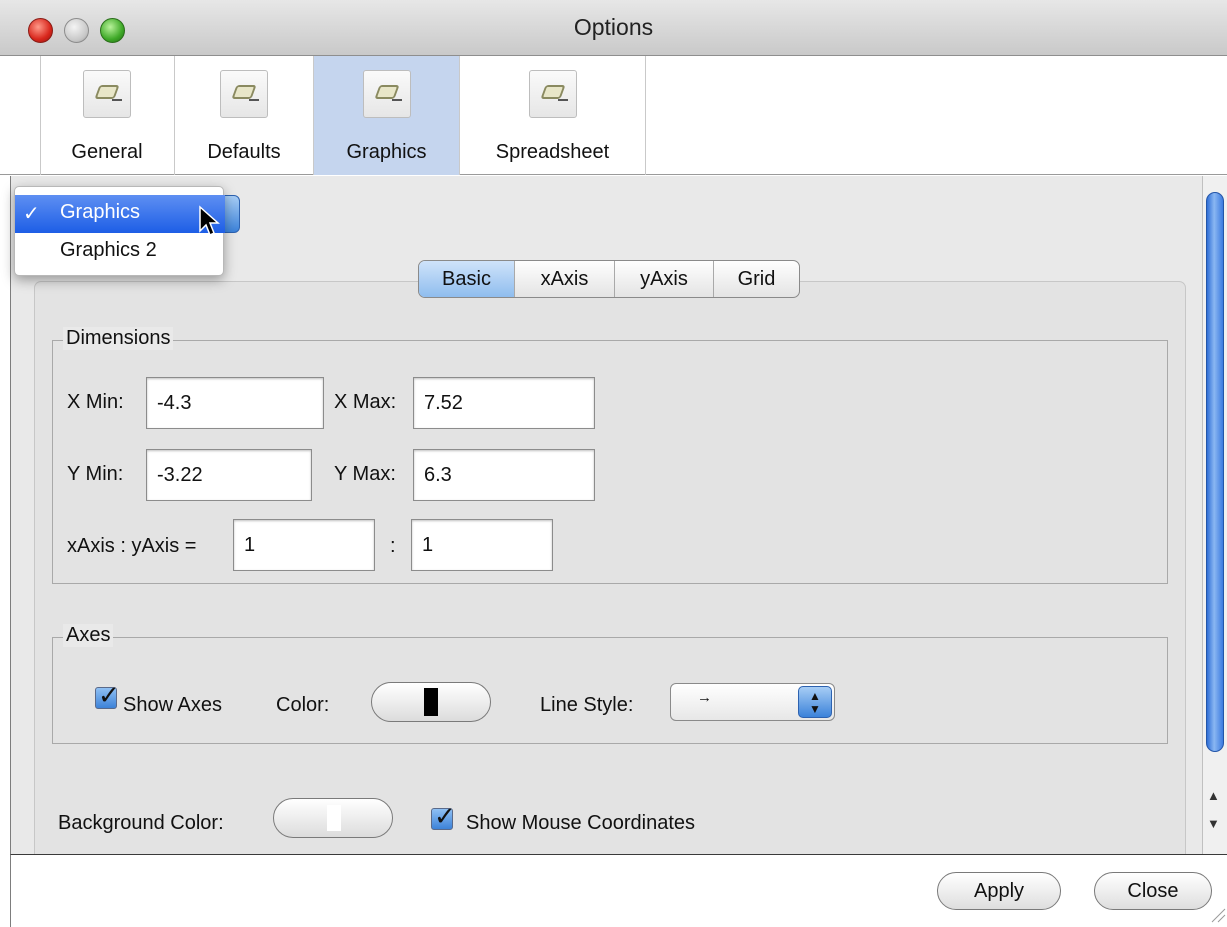 This screenshot has height=927, width=1227. Describe the element at coordinates (504, 403) in the screenshot. I see `x-max-field` at that location.